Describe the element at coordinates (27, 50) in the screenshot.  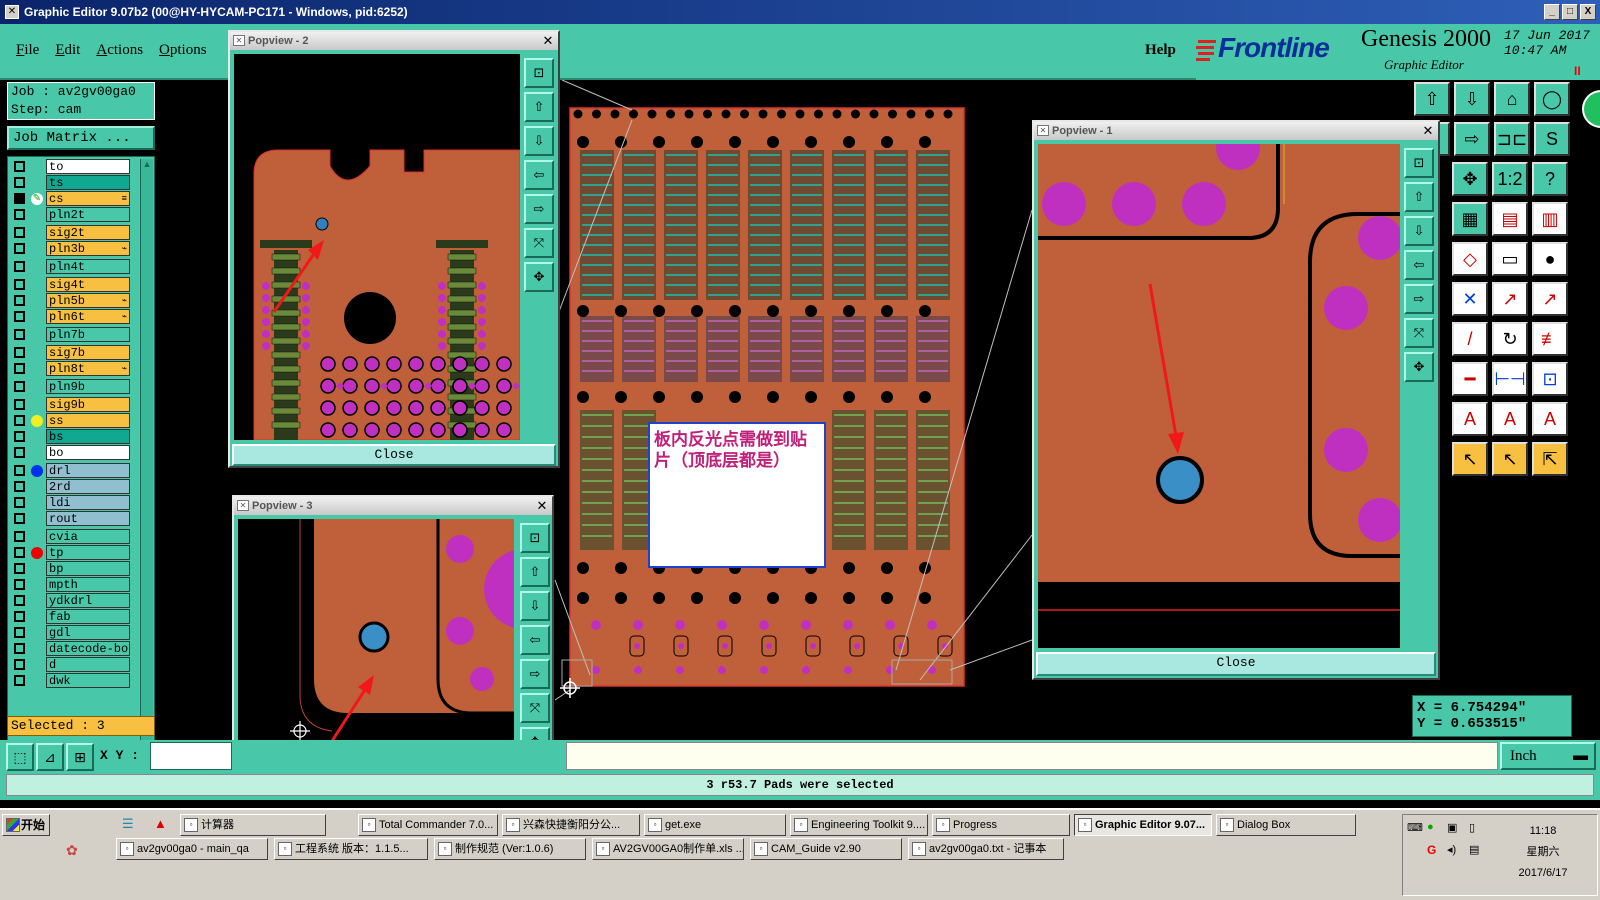
I see `menu-file: File` at that location.